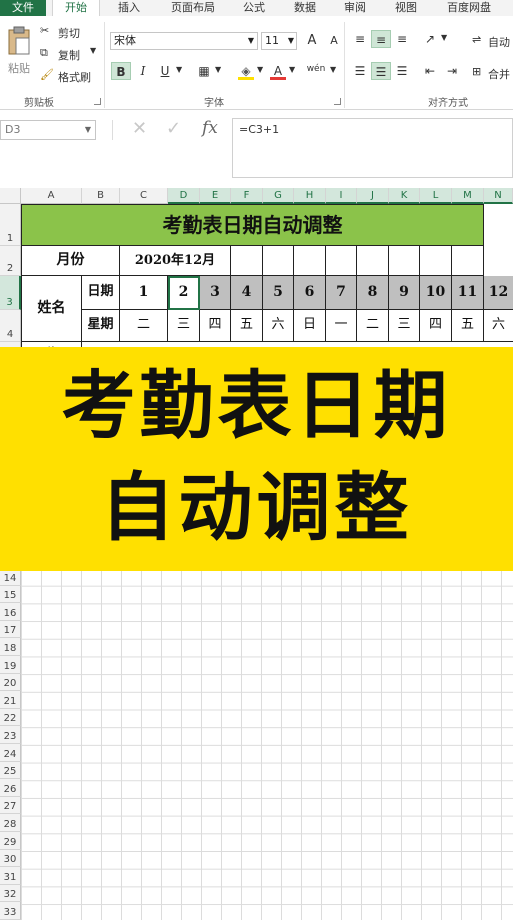  What do you see at coordinates (452, 71) in the screenshot?
I see `increase-indent-button: ⇥` at bounding box center [452, 71].